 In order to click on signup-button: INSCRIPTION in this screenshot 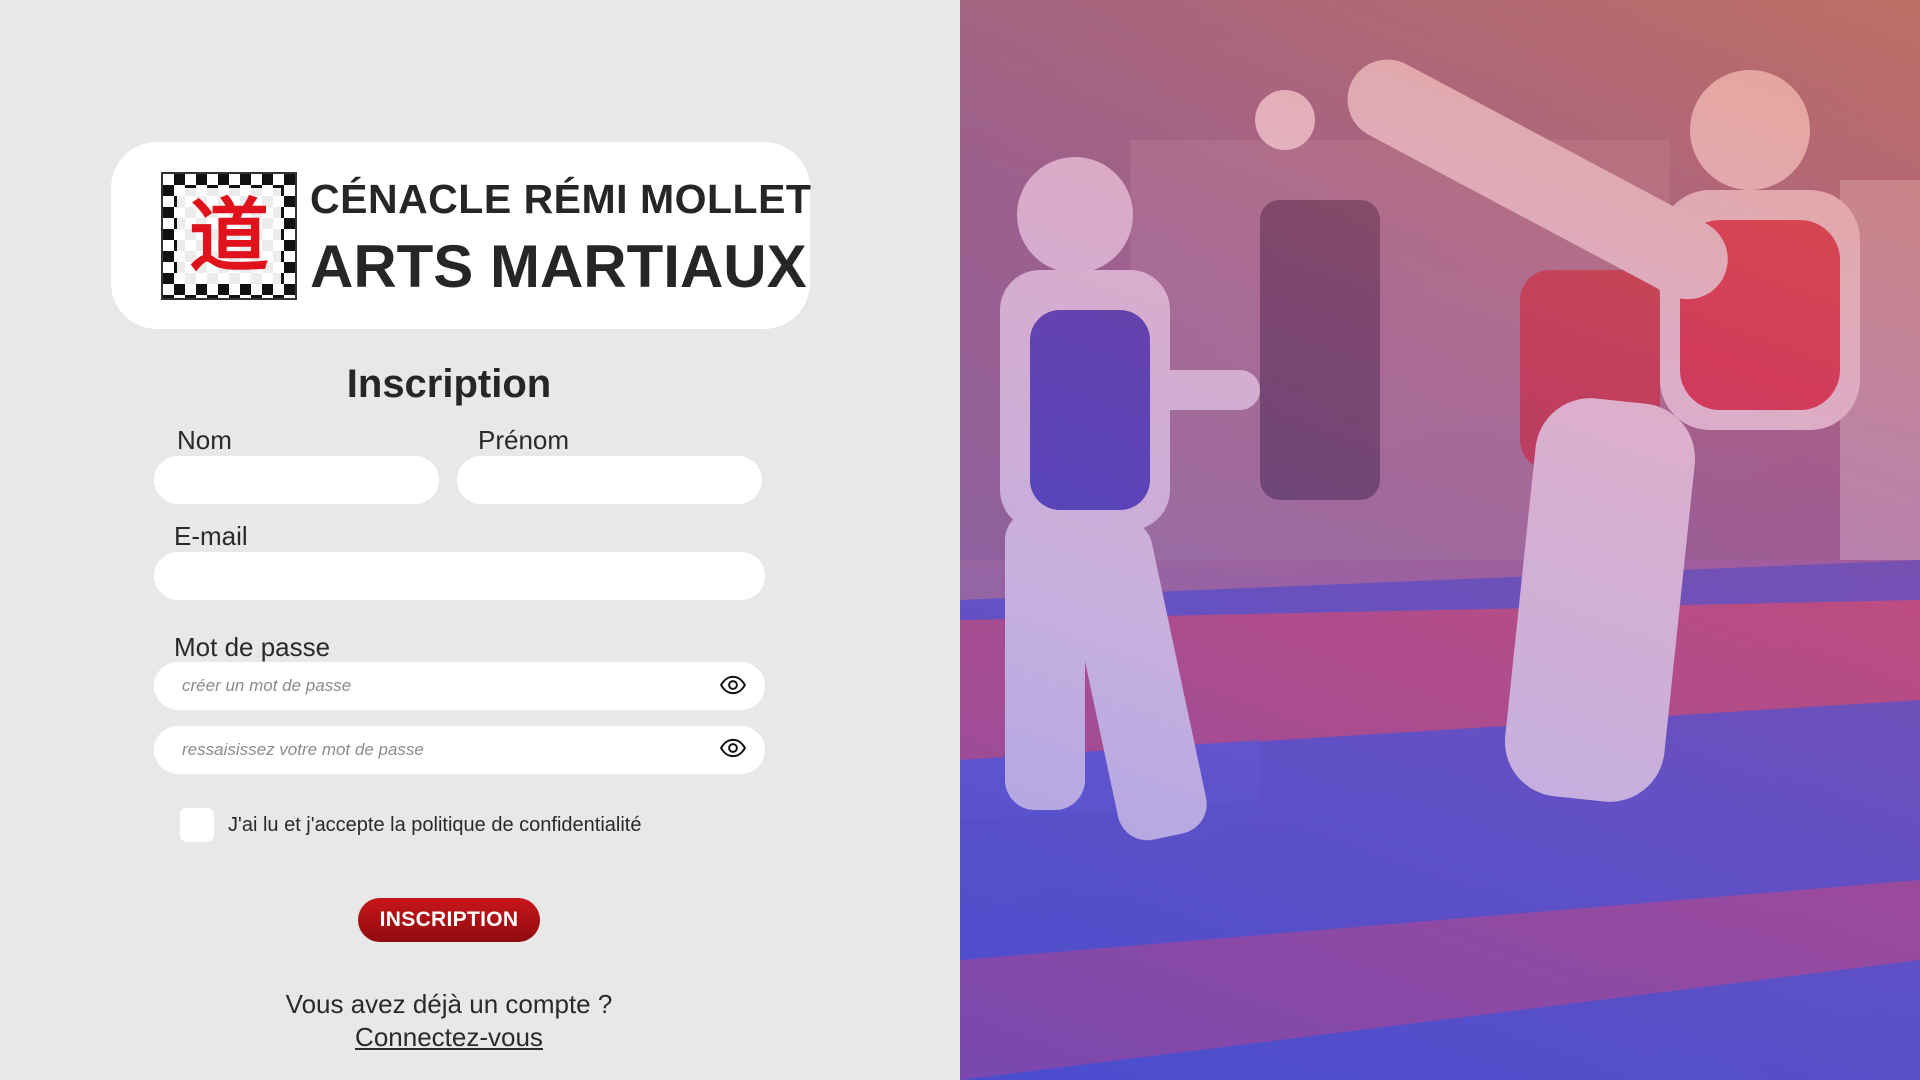, I will do `click(449, 920)`.